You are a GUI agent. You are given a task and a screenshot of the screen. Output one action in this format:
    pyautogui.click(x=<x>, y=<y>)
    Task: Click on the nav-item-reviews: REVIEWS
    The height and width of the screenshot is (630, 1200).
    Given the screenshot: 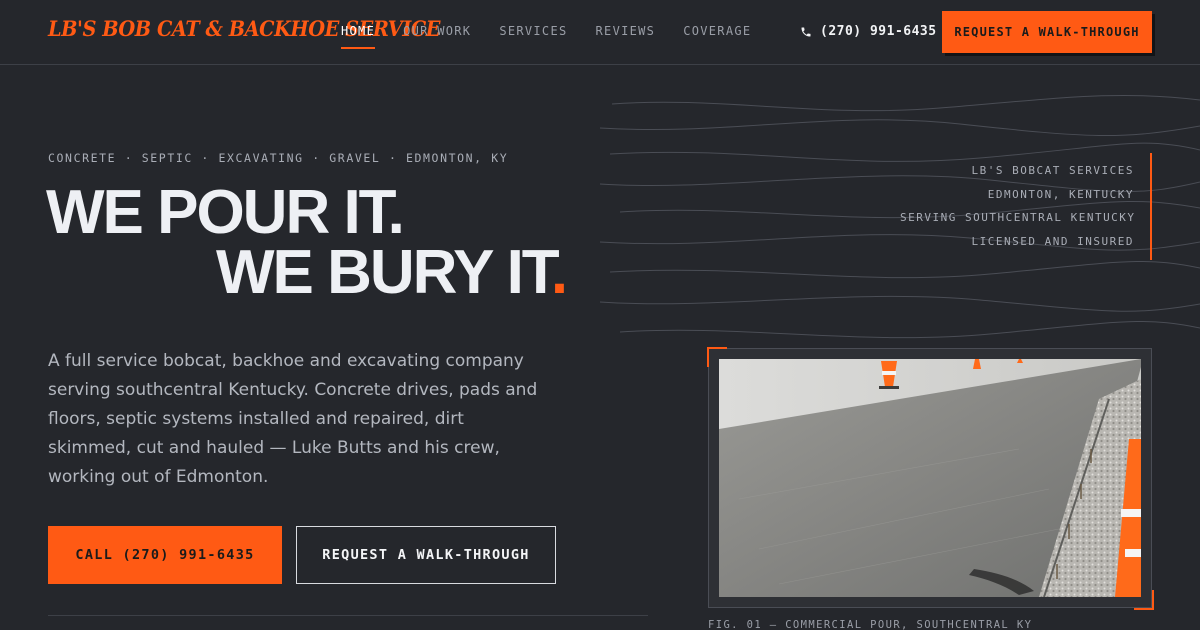 What is the action you would take?
    pyautogui.click(x=626, y=36)
    